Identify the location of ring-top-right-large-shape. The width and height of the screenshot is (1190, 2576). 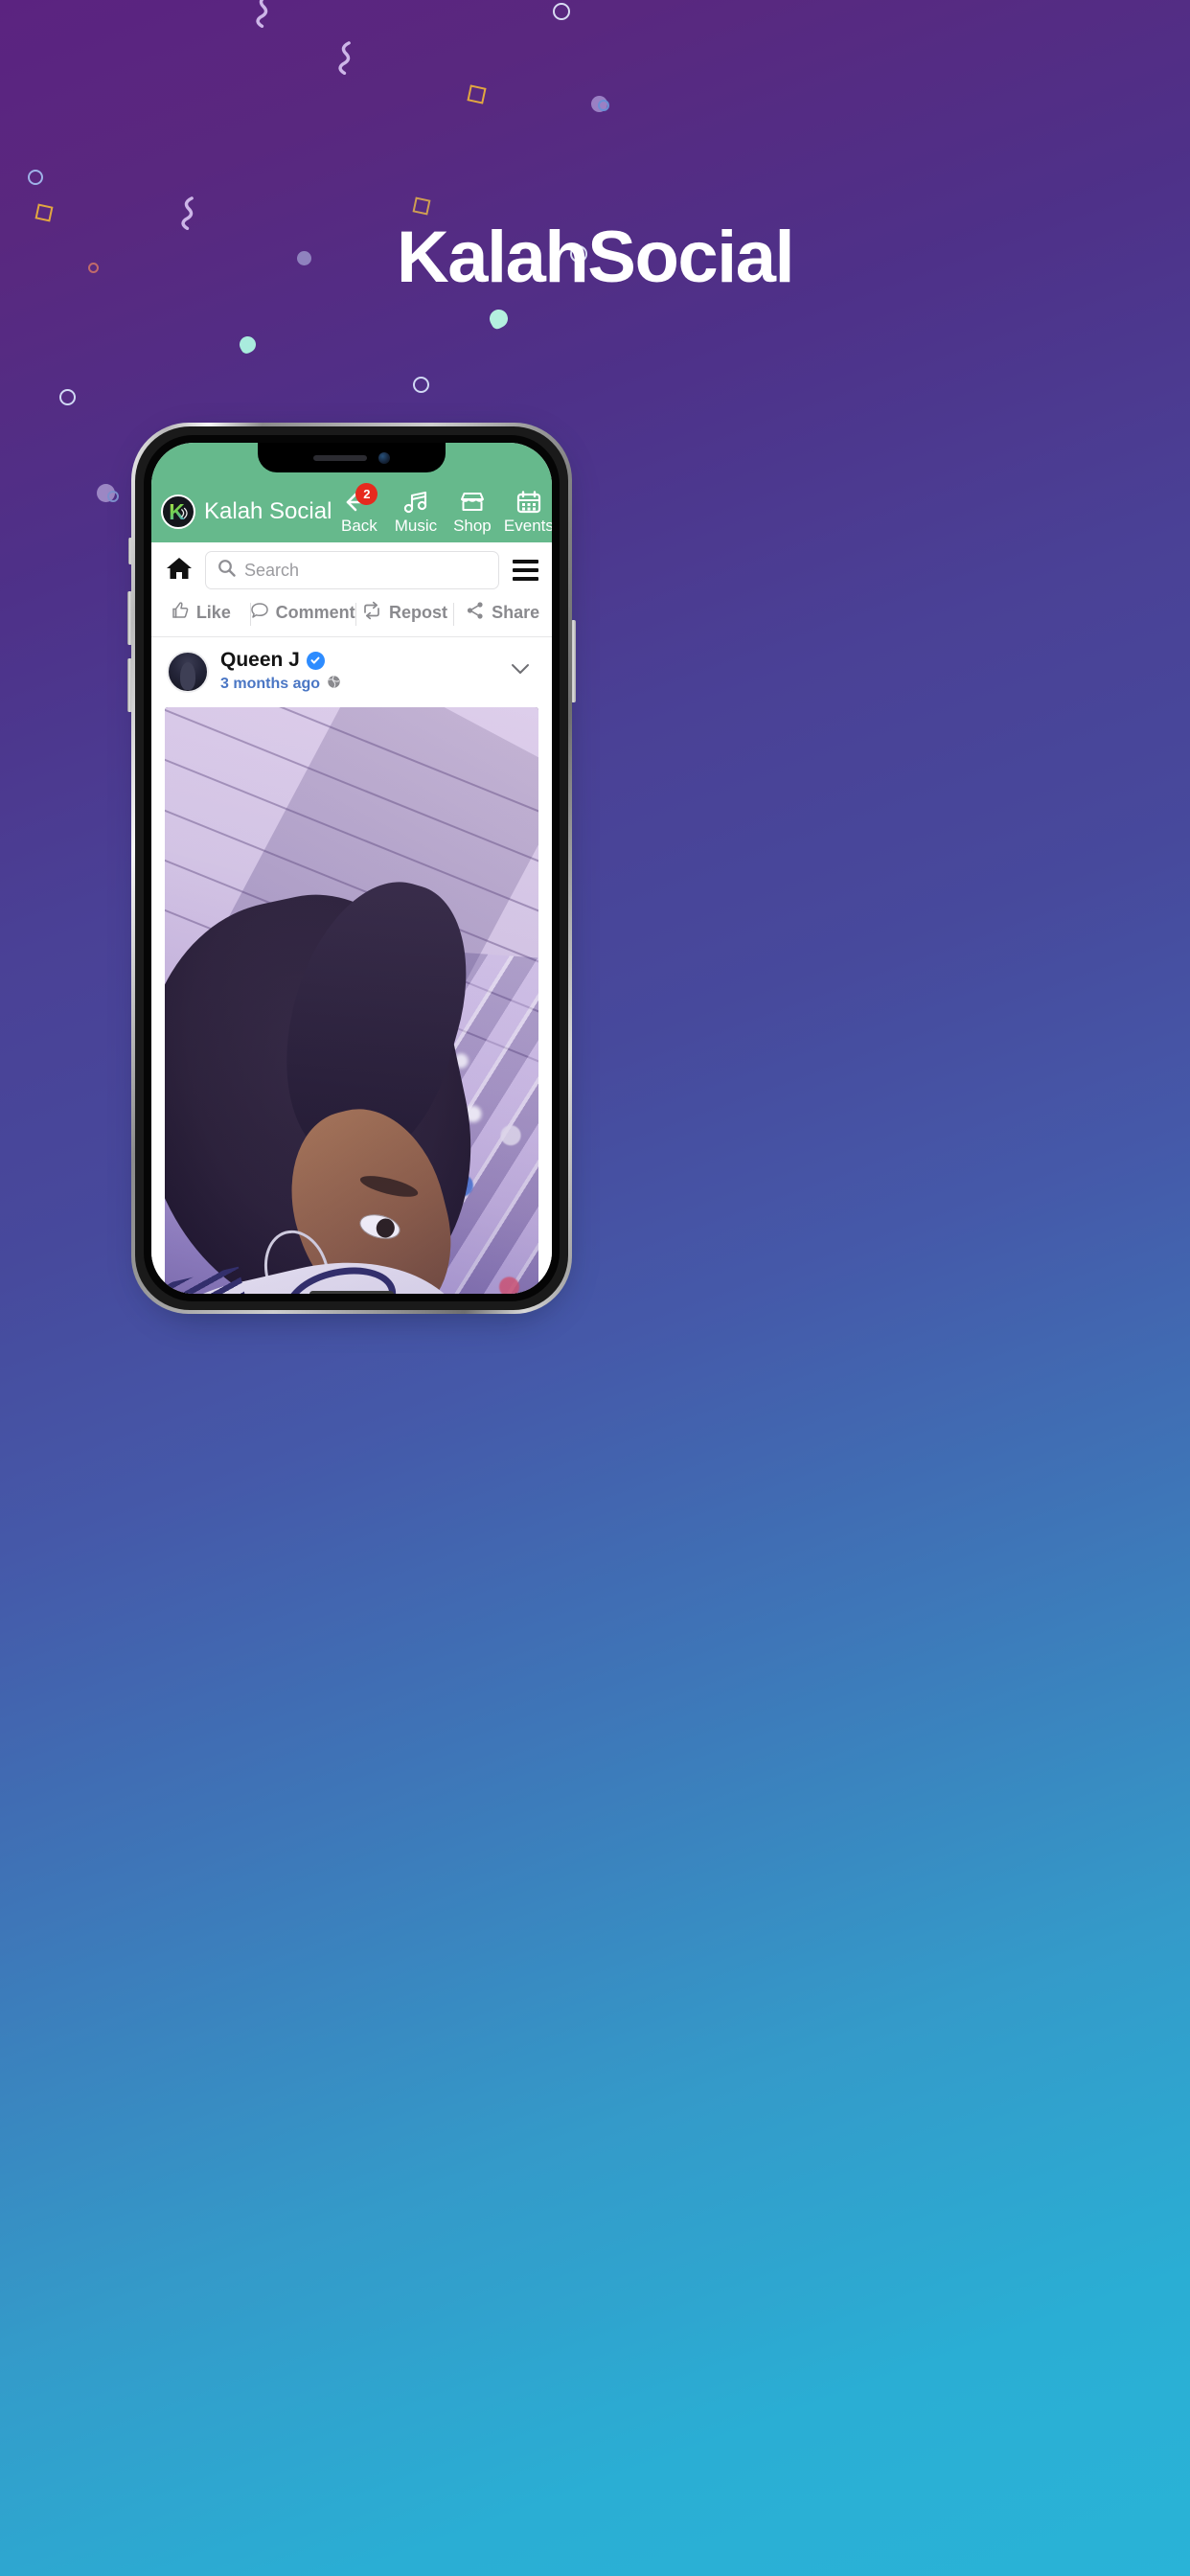
(561, 11).